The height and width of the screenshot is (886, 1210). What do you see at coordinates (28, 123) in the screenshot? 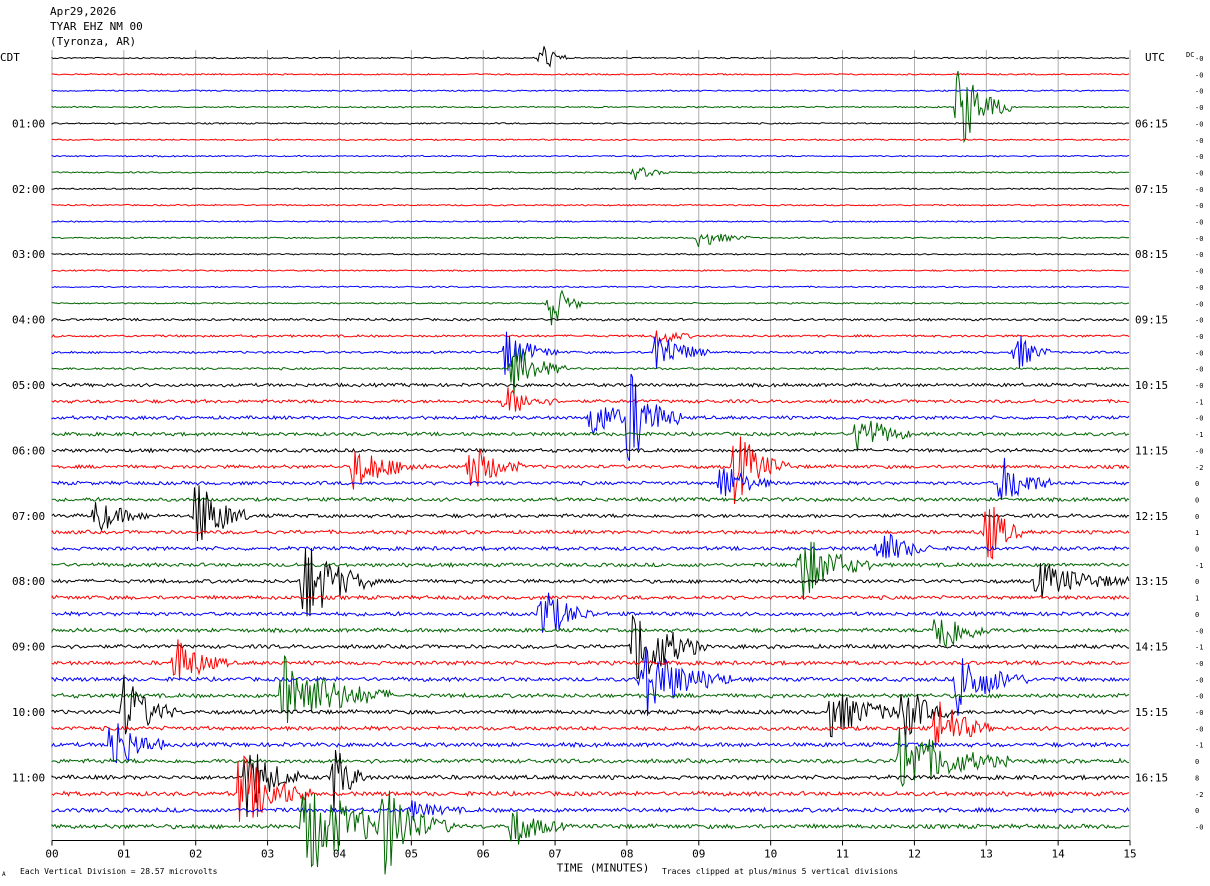
I see `left-hour-label: 01:00` at bounding box center [28, 123].